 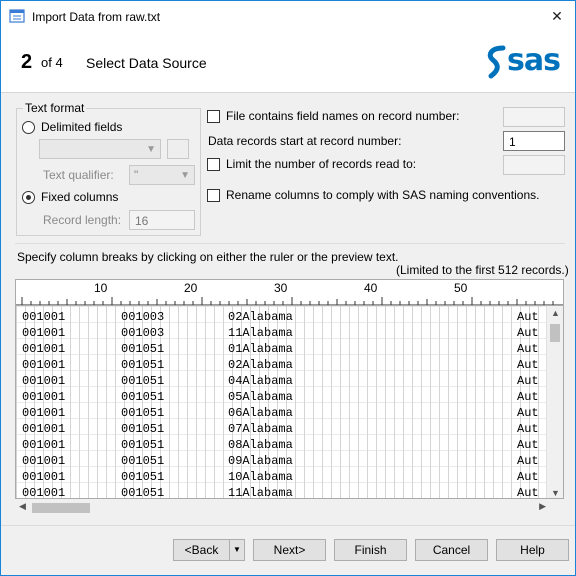 I want to click on preview-row: 001001 001051 04Alabama Aut, so click(x=283, y=381).